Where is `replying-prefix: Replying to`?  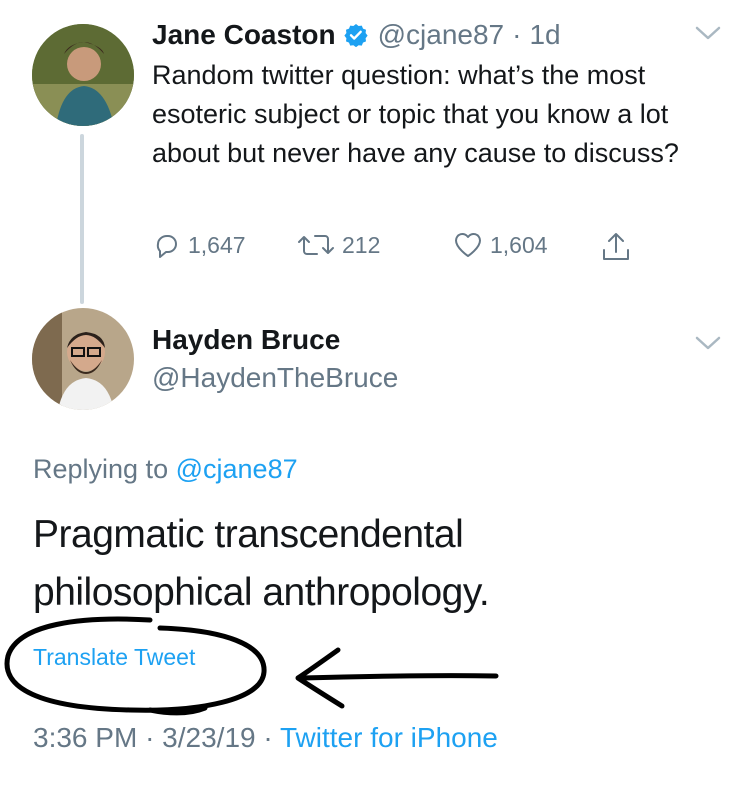
replying-prefix: Replying to is located at coordinates (101, 469).